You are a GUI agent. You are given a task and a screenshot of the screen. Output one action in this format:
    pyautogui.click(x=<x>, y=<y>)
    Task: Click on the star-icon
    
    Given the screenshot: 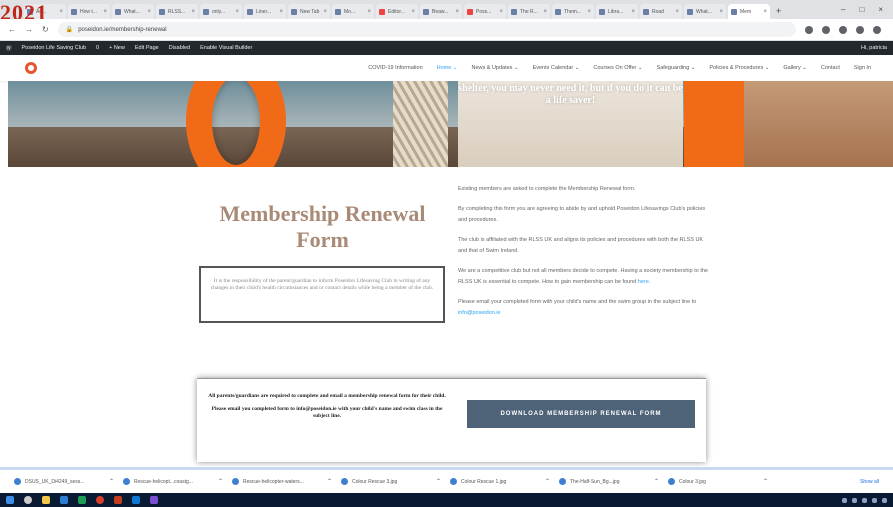 What is the action you would take?
    pyautogui.click(x=809, y=29)
    